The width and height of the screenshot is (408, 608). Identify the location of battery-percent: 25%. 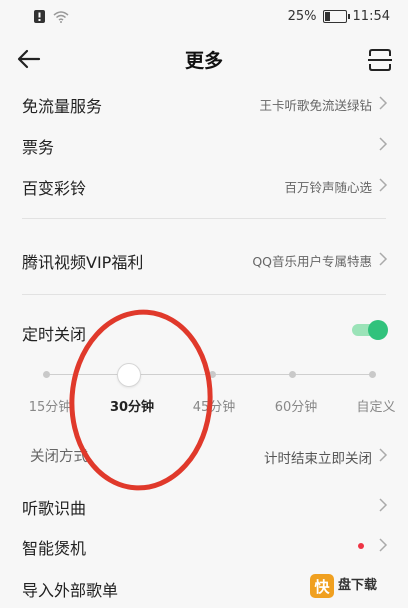
(302, 16).